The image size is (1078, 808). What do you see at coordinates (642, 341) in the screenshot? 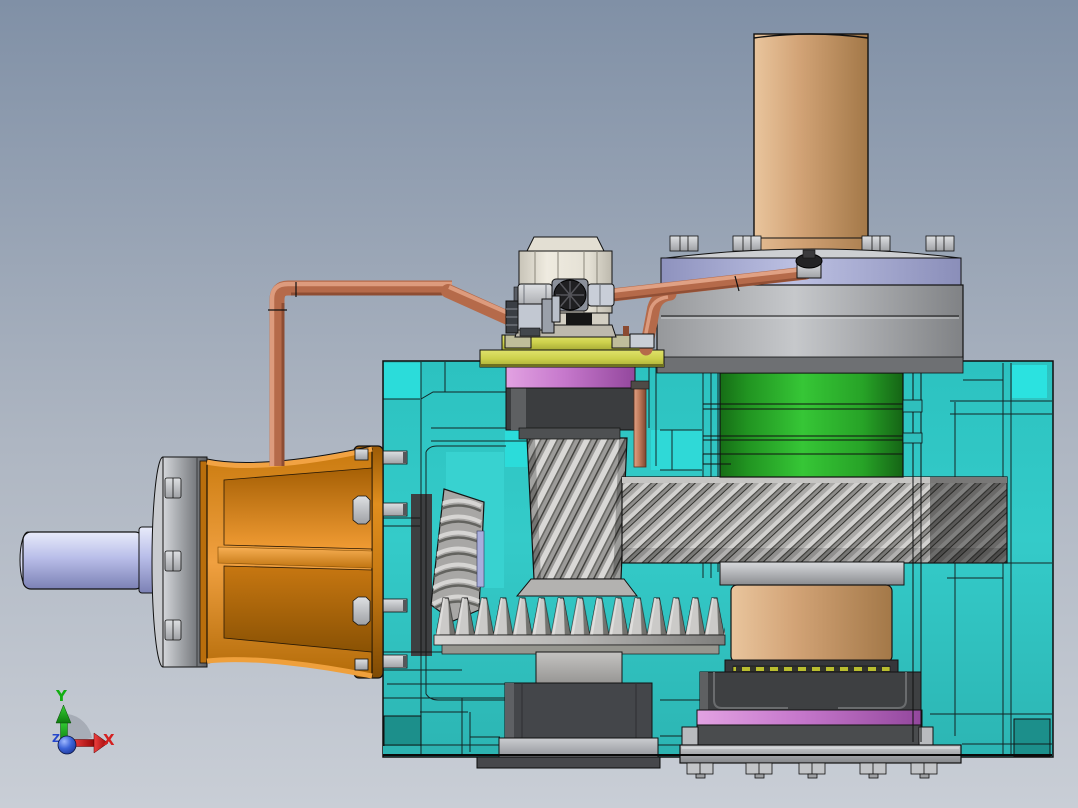
I see `elbow-hex` at bounding box center [642, 341].